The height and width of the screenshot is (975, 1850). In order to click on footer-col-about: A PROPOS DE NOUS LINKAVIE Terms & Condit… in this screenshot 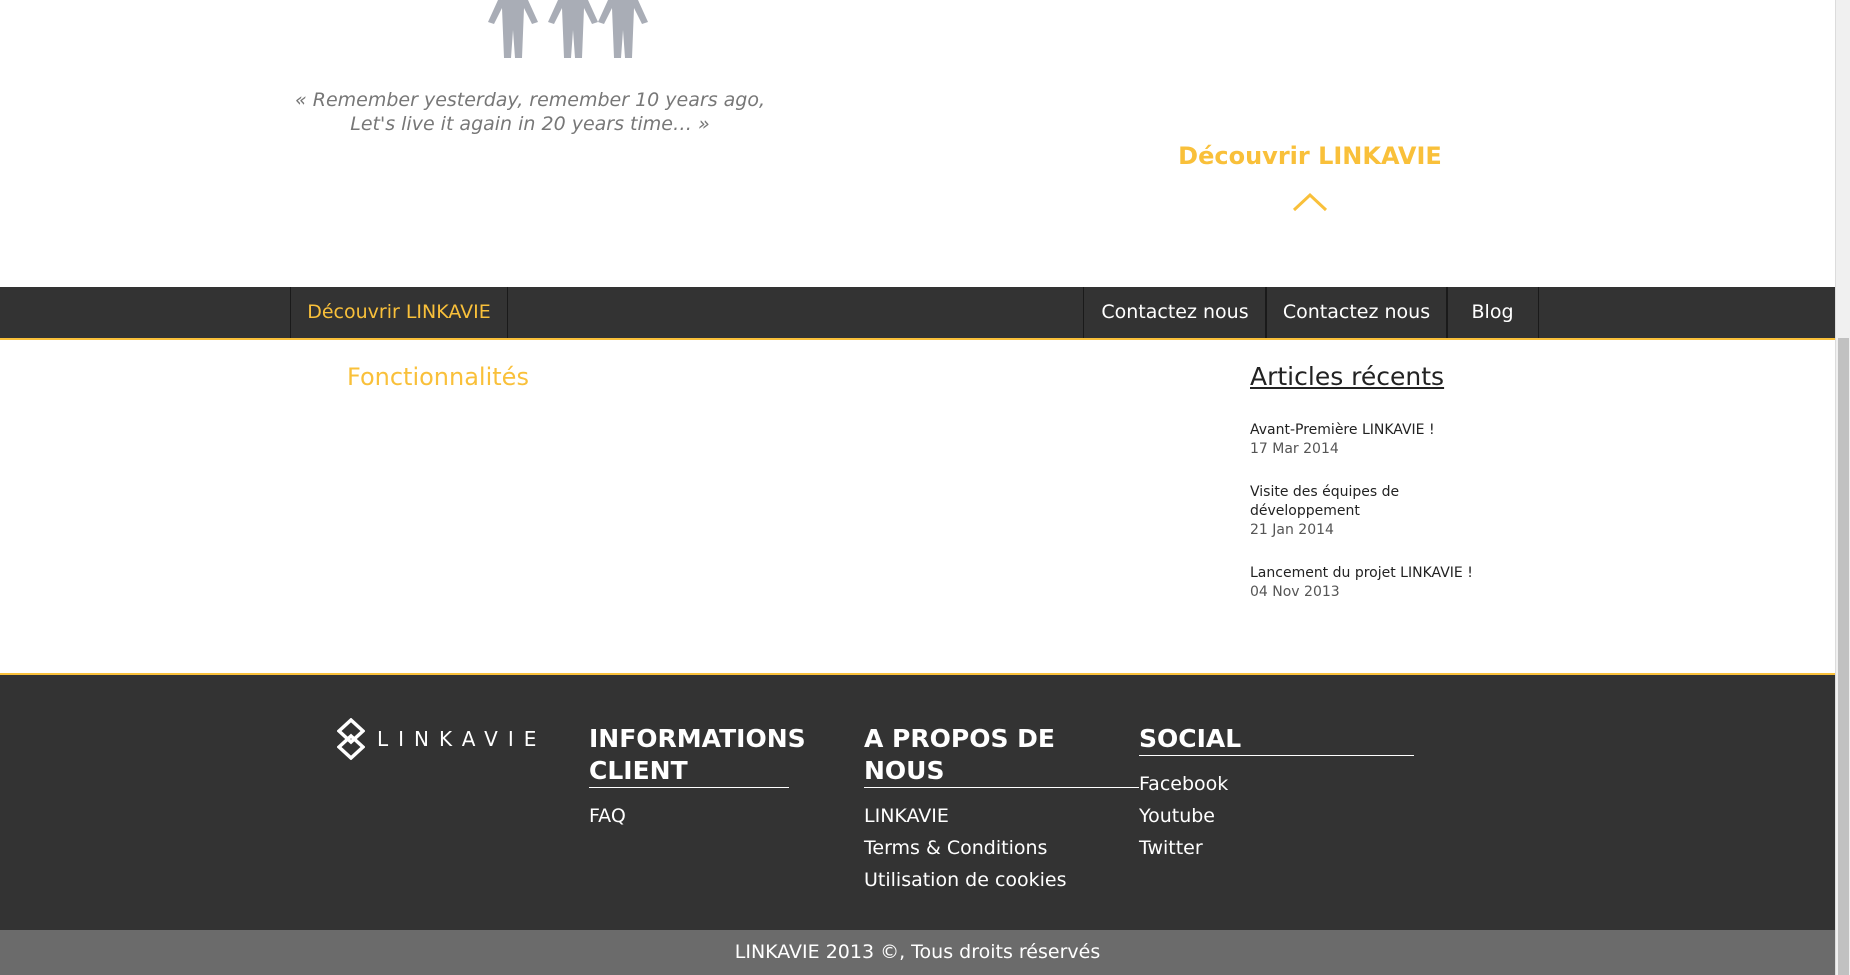, I will do `click(1001, 809)`.